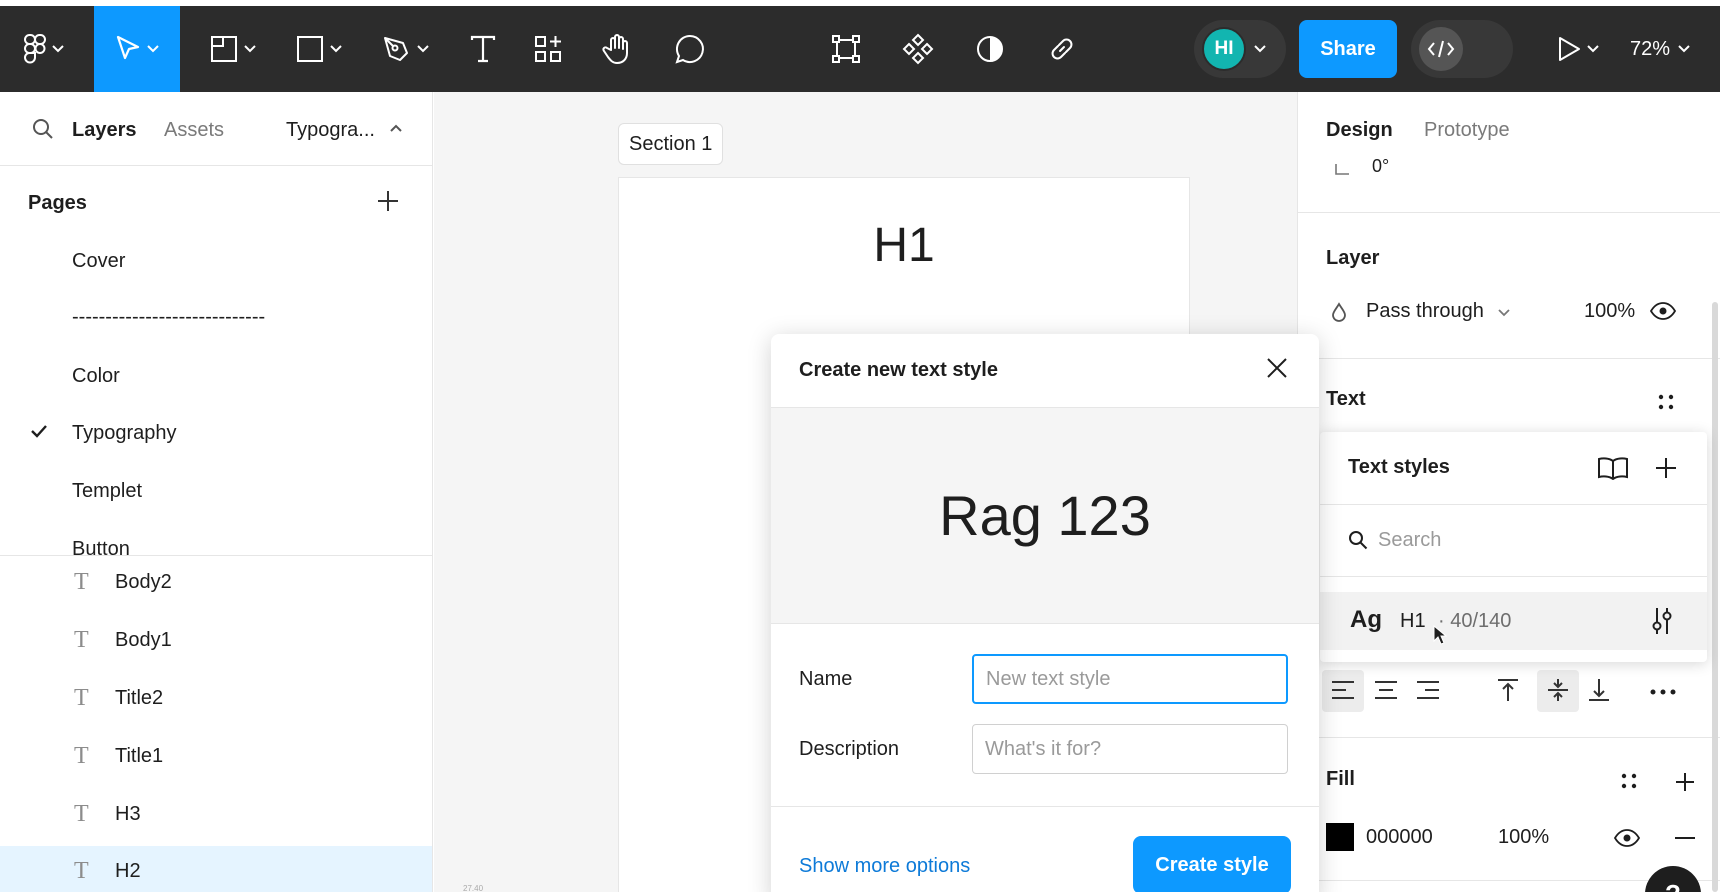 Image resolution: width=1720 pixels, height=892 pixels. Describe the element at coordinates (1428, 690) in the screenshot. I see `align-right-icon` at that location.